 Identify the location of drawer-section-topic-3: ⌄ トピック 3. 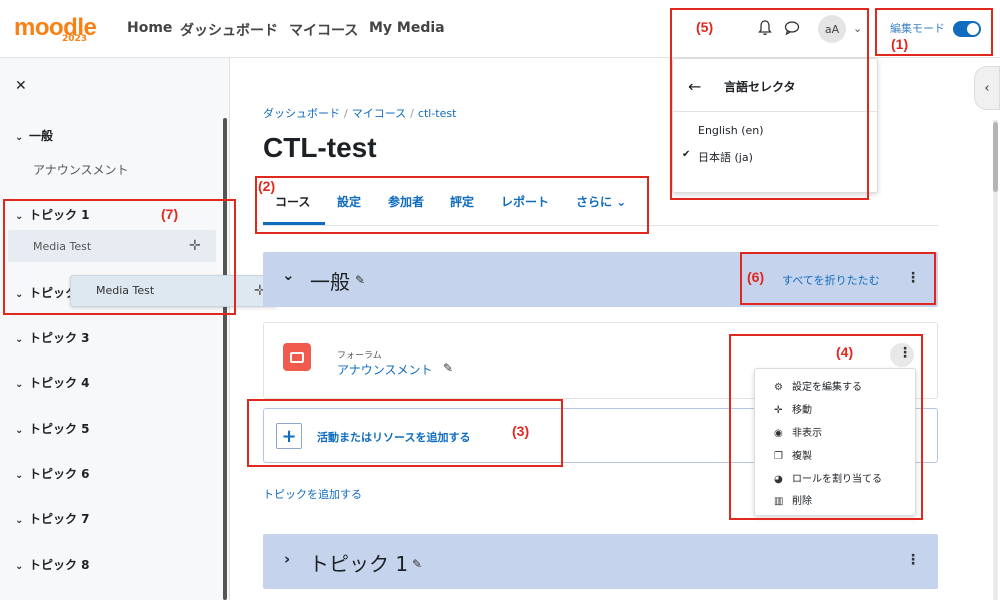
(52, 337).